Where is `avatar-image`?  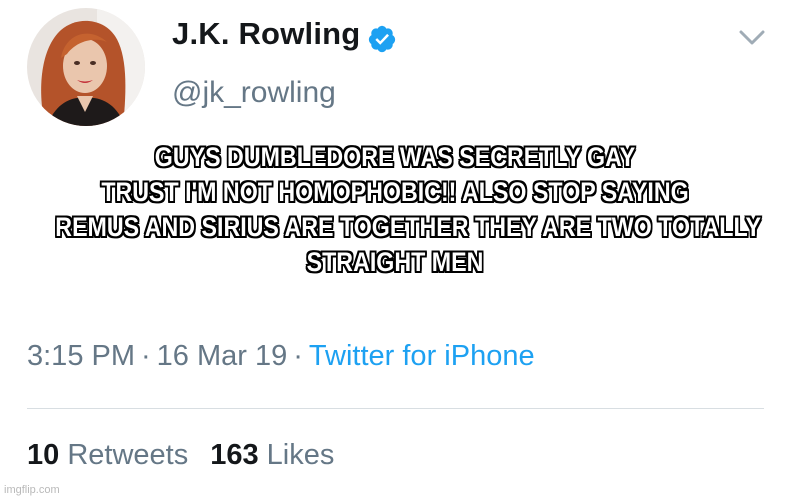 avatar-image is located at coordinates (86, 67).